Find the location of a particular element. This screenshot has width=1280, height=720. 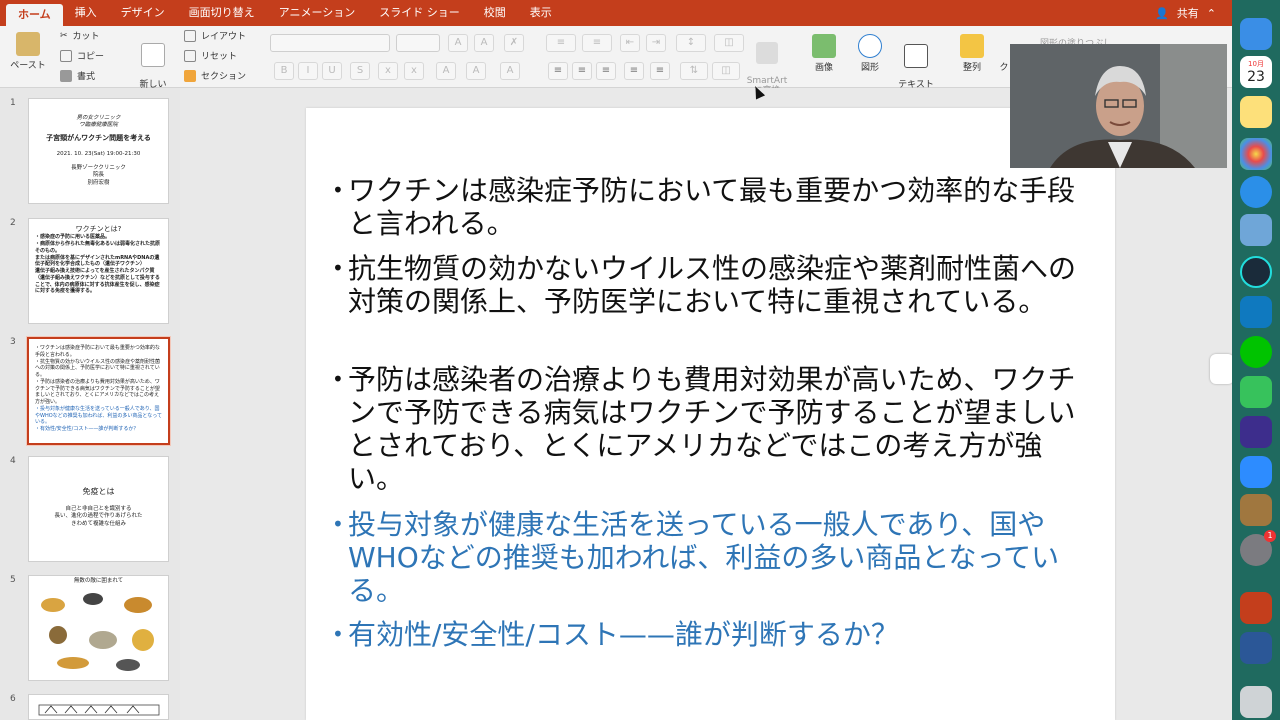

shape-button: 図形 is located at coordinates (870, 53).